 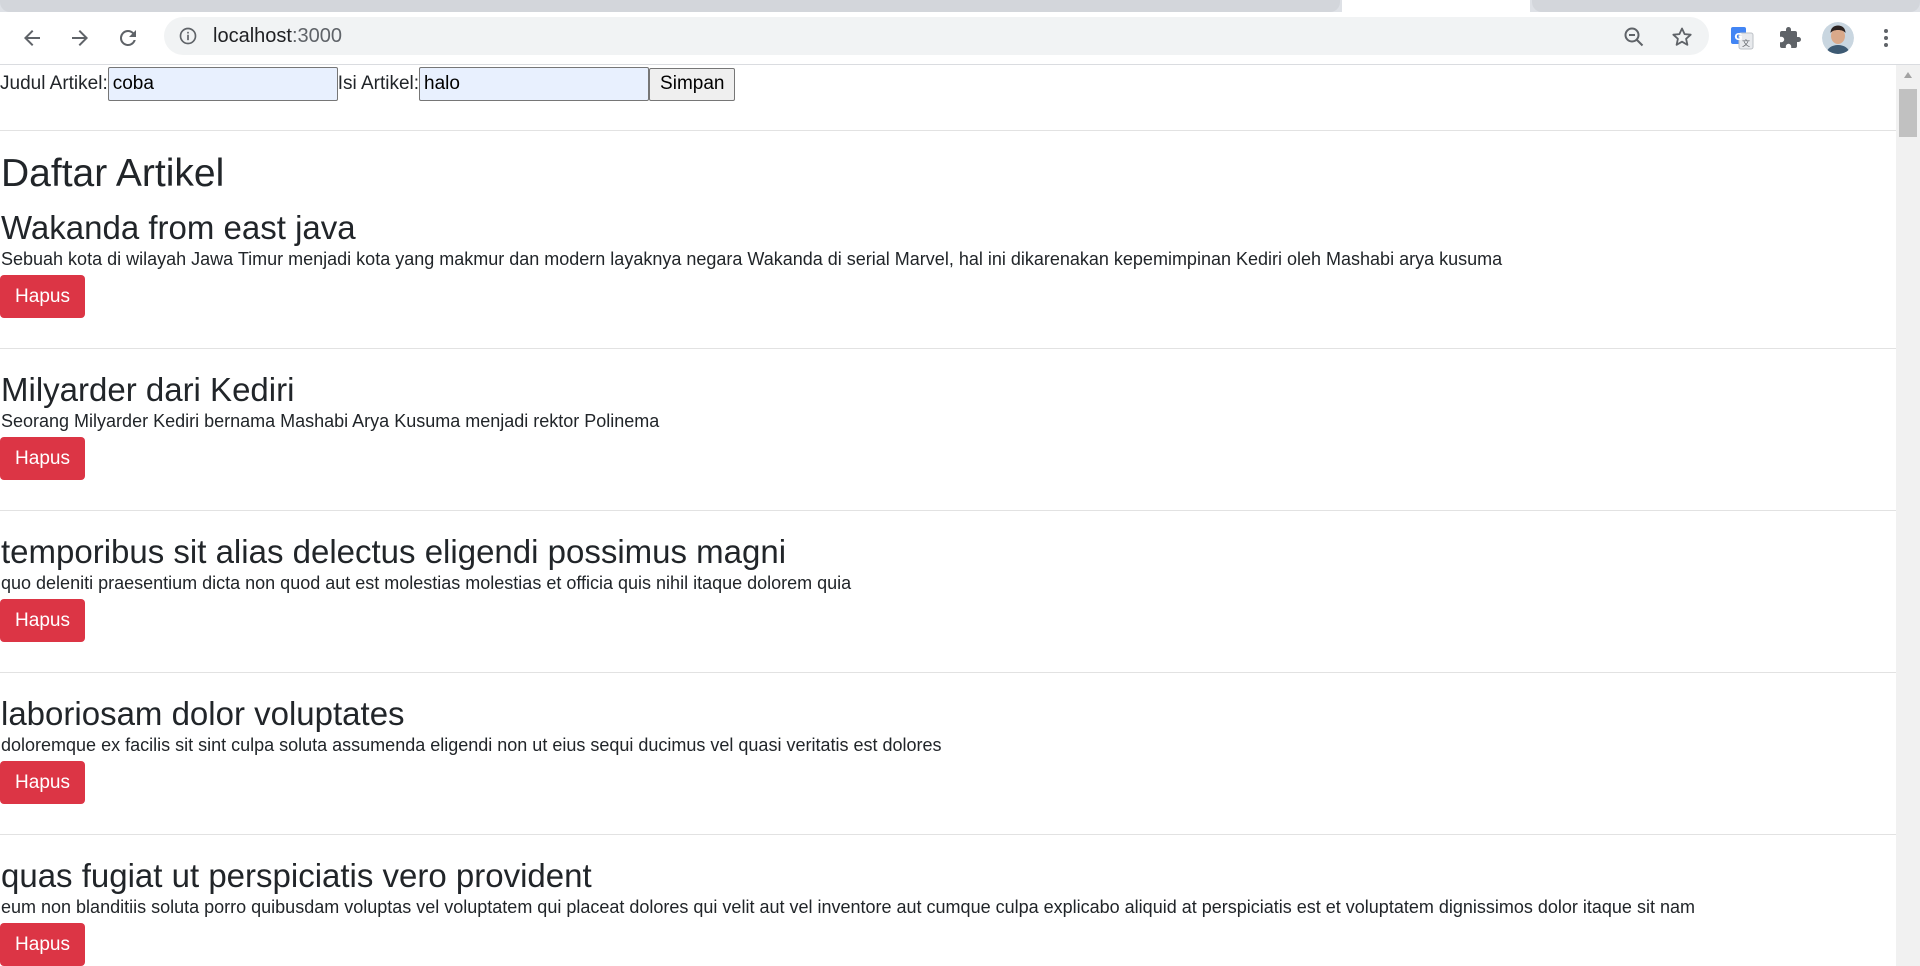 I want to click on back-button, so click(x=32, y=38).